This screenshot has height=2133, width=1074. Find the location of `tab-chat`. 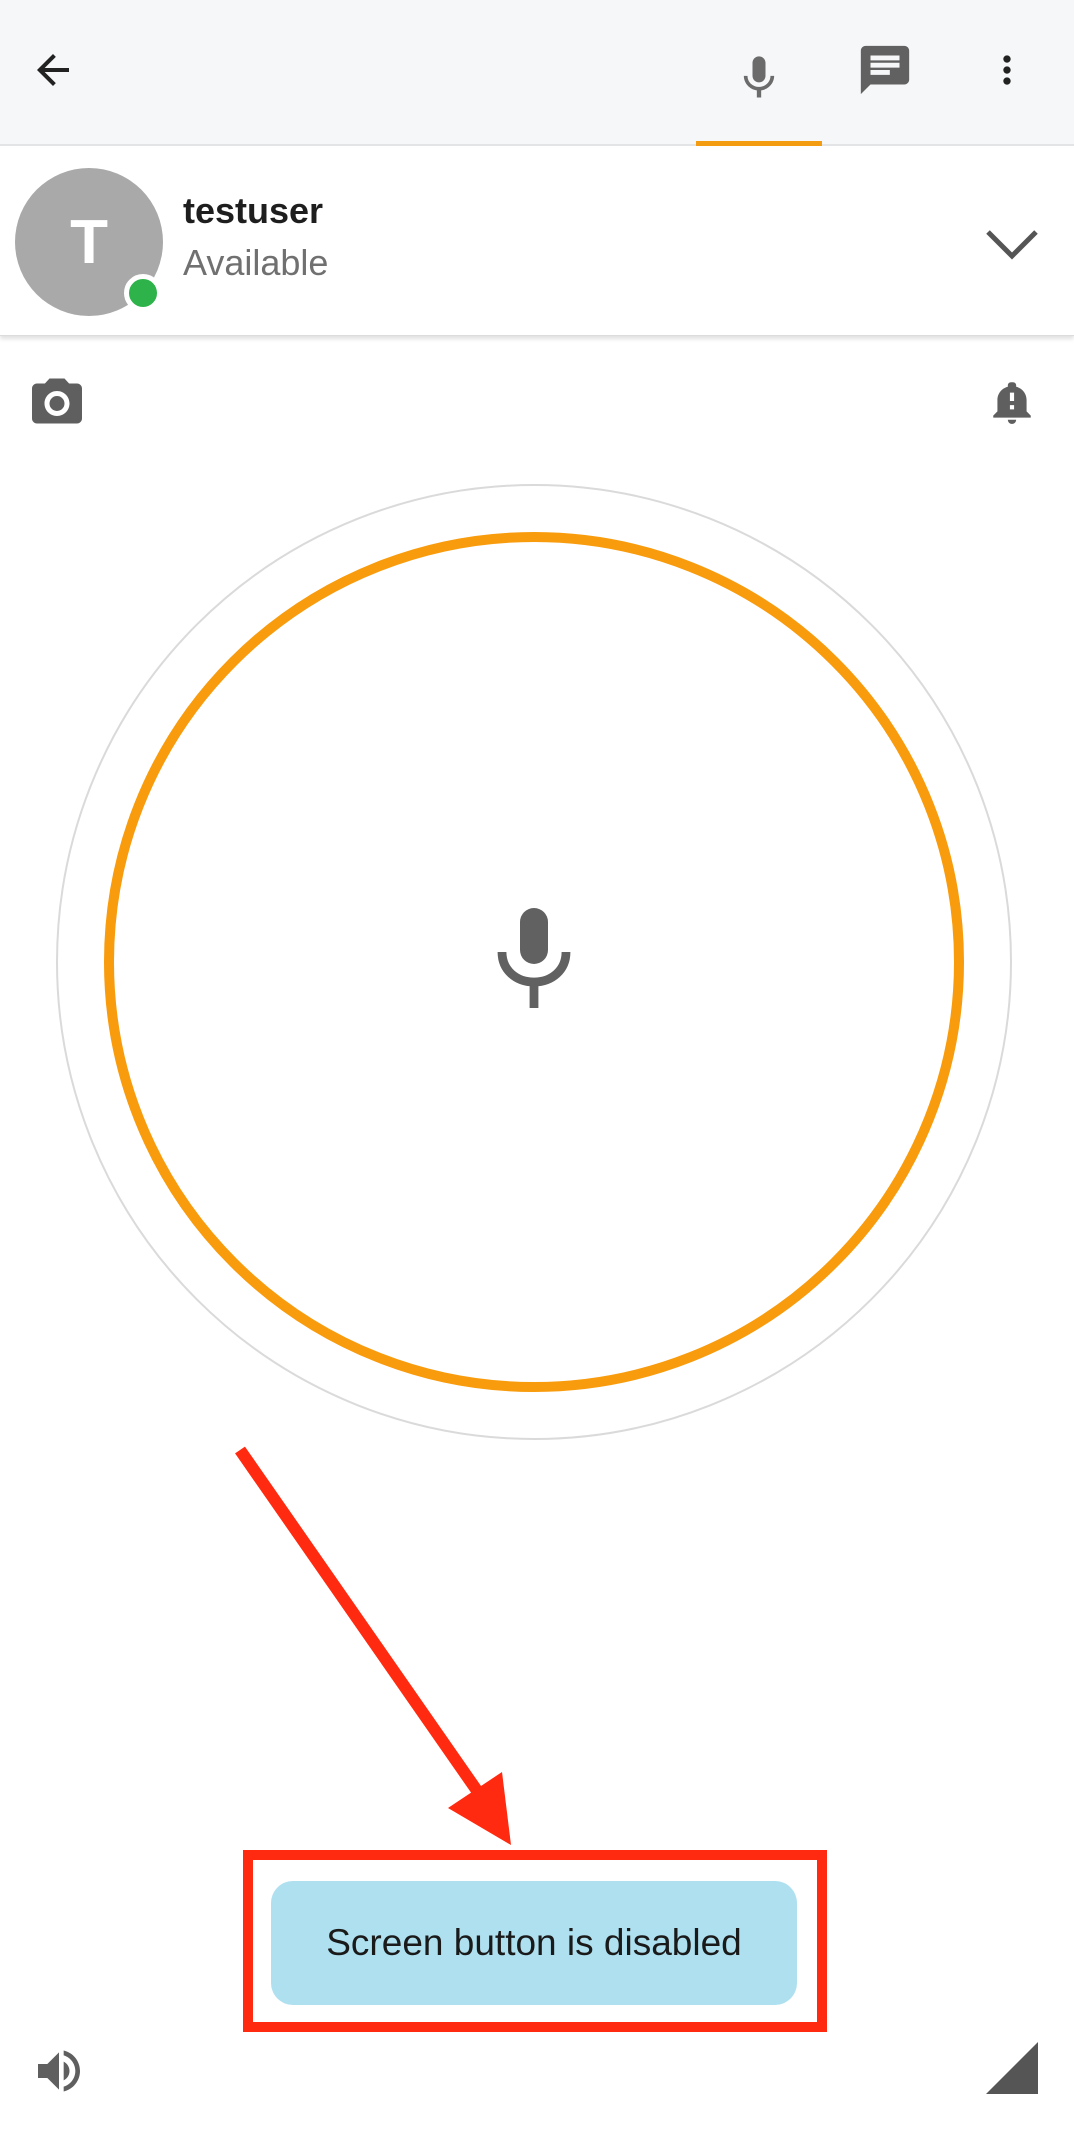

tab-chat is located at coordinates (885, 70).